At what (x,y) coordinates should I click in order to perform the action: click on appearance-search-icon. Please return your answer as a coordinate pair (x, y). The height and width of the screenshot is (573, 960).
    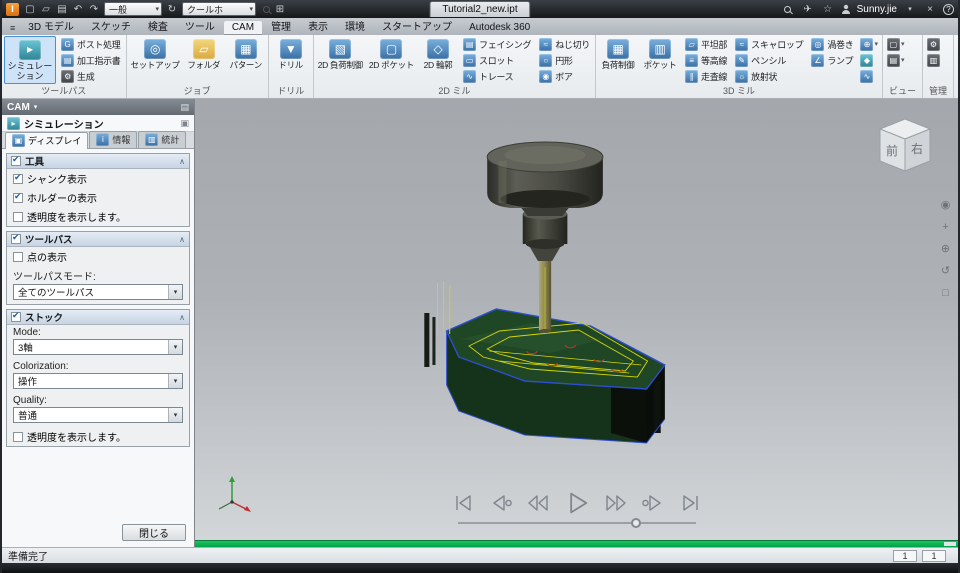
    Looking at the image, I should click on (266, 9).